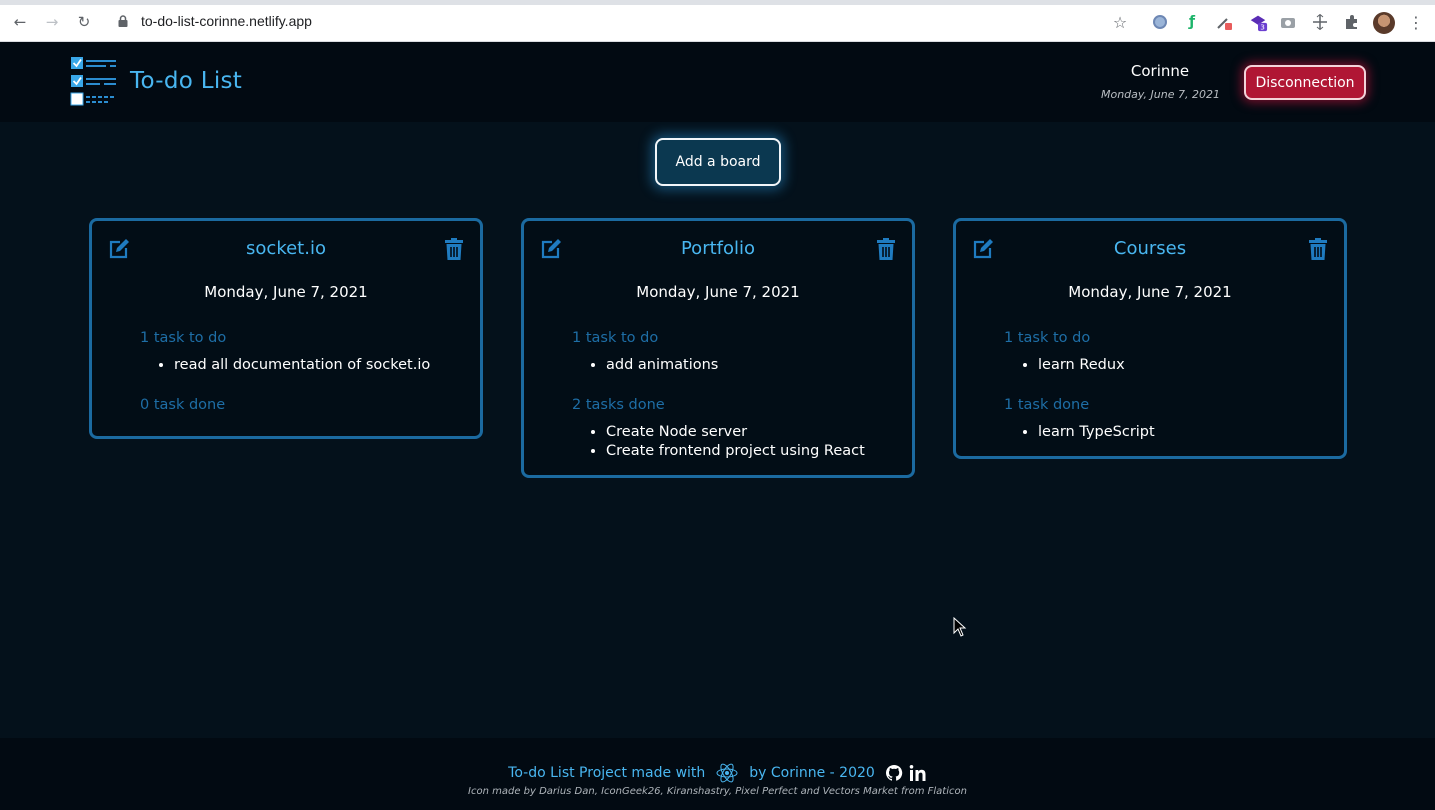 The height and width of the screenshot is (810, 1435). I want to click on todo-list: read all documentation of socket.io, so click(302, 365).